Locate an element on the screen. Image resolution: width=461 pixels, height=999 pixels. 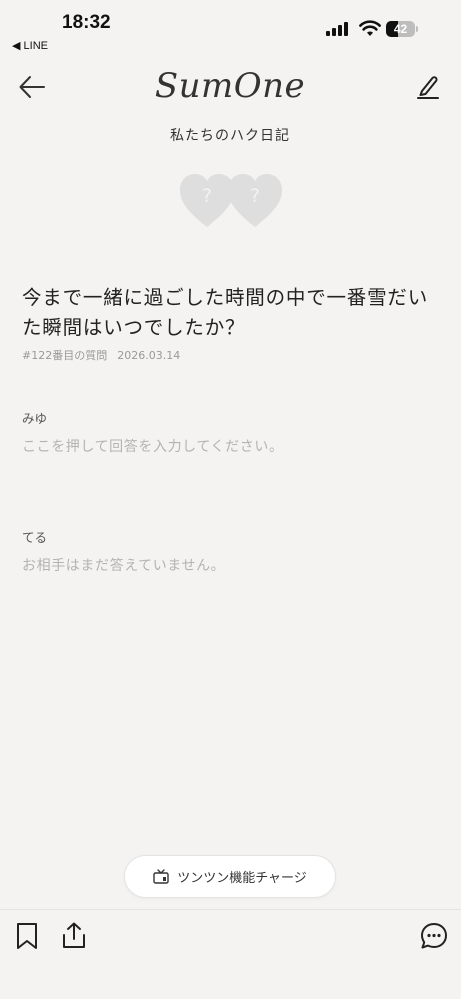
battery-icon: 42 is located at coordinates (402, 29).